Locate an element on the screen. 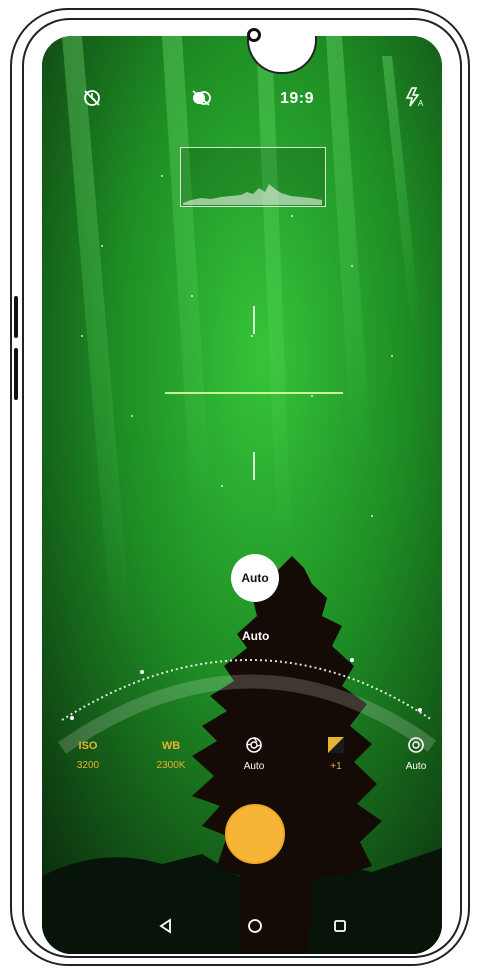  focus-value: Auto is located at coordinates (416, 766).